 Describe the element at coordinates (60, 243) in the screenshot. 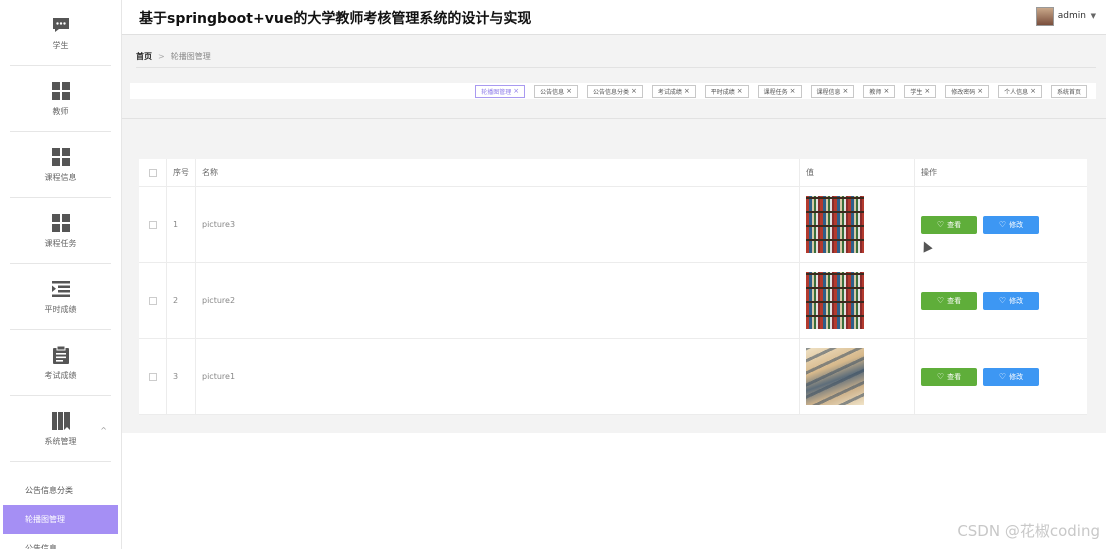

I see `sidebar-item-label: 课程任务` at that location.